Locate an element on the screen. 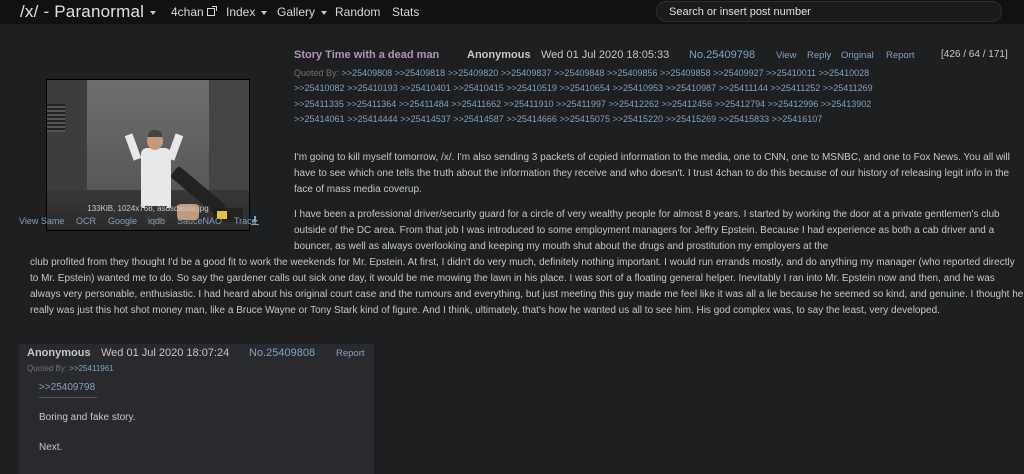 The image size is (1024, 474). nav-link-stats: Stats is located at coordinates (405, 12).